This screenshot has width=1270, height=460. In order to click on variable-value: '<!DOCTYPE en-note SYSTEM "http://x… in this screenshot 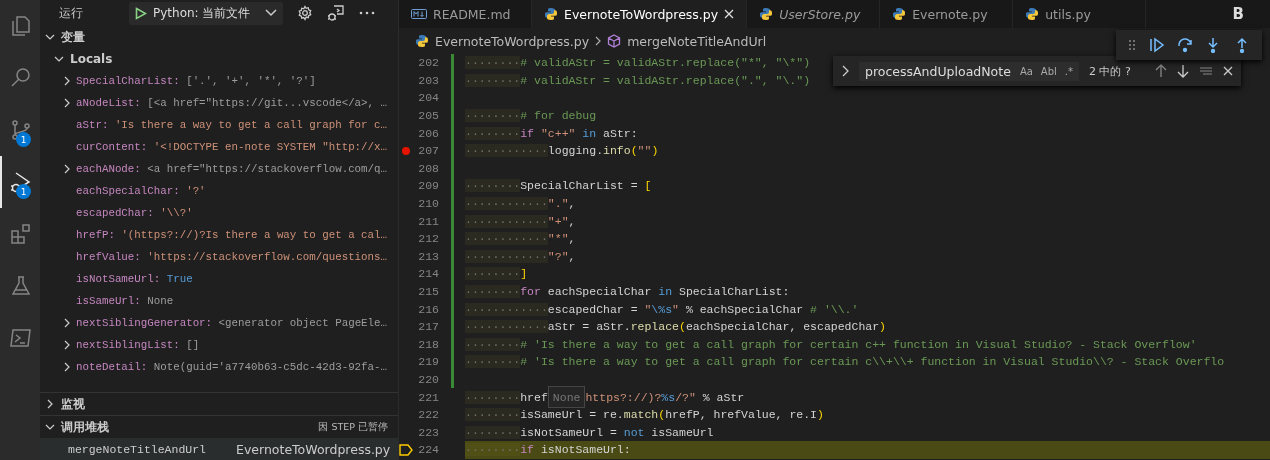, I will do `click(270, 147)`.